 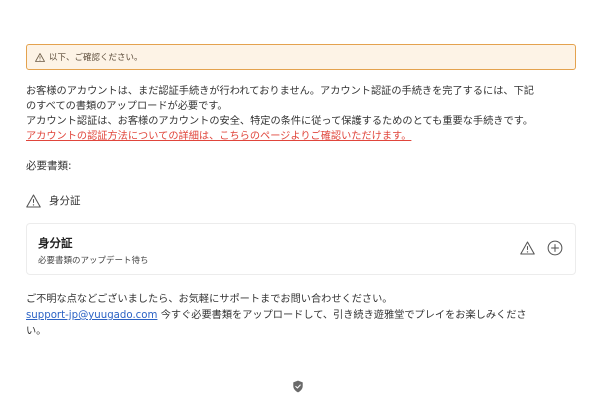 I want to click on support-line-1: ご不明な点などございましたら、お気軽にサポートまでお問い合わせください。, so click(x=209, y=299).